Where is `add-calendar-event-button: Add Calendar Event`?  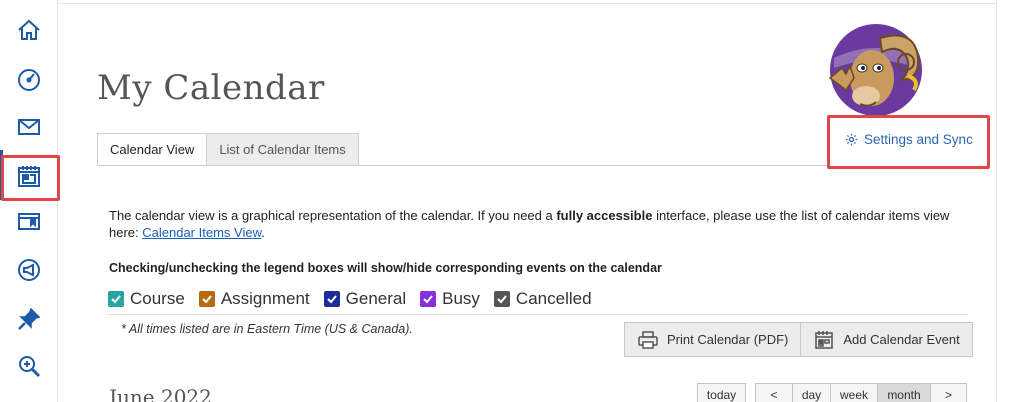
add-calendar-event-button: Add Calendar Event is located at coordinates (887, 339).